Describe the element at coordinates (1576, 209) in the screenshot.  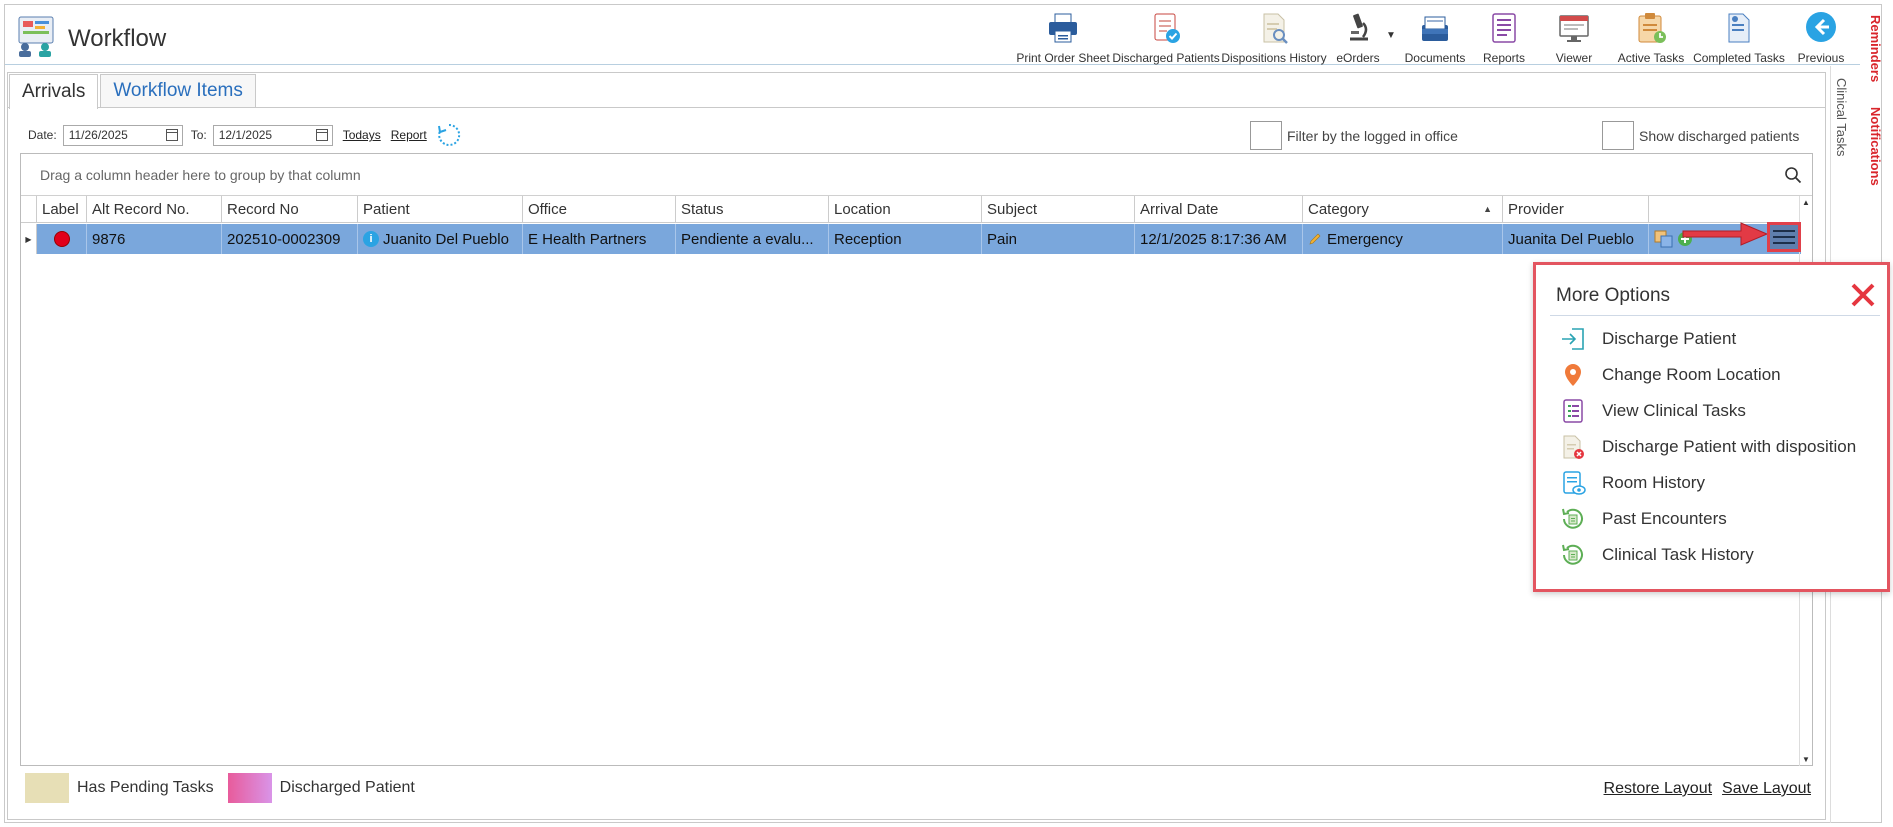
I see `column-header-provider: Provider` at that location.